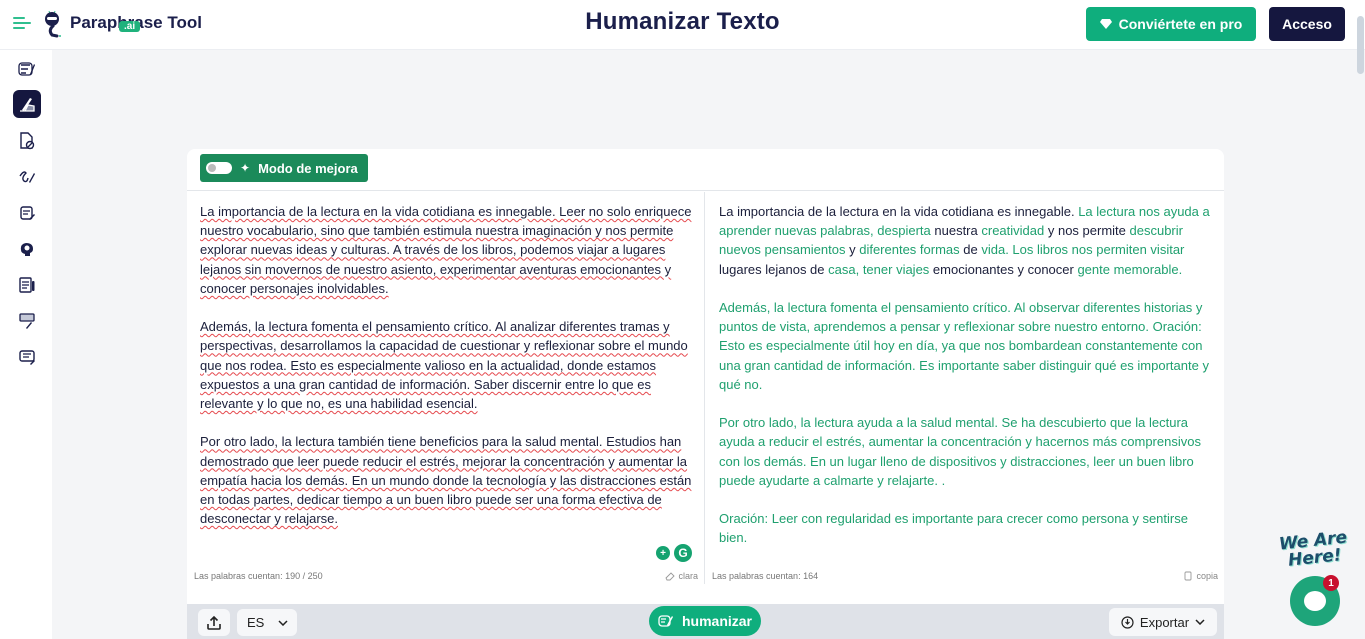 The image size is (1365, 639). What do you see at coordinates (1360, 45) in the screenshot?
I see `page-scrollbar` at bounding box center [1360, 45].